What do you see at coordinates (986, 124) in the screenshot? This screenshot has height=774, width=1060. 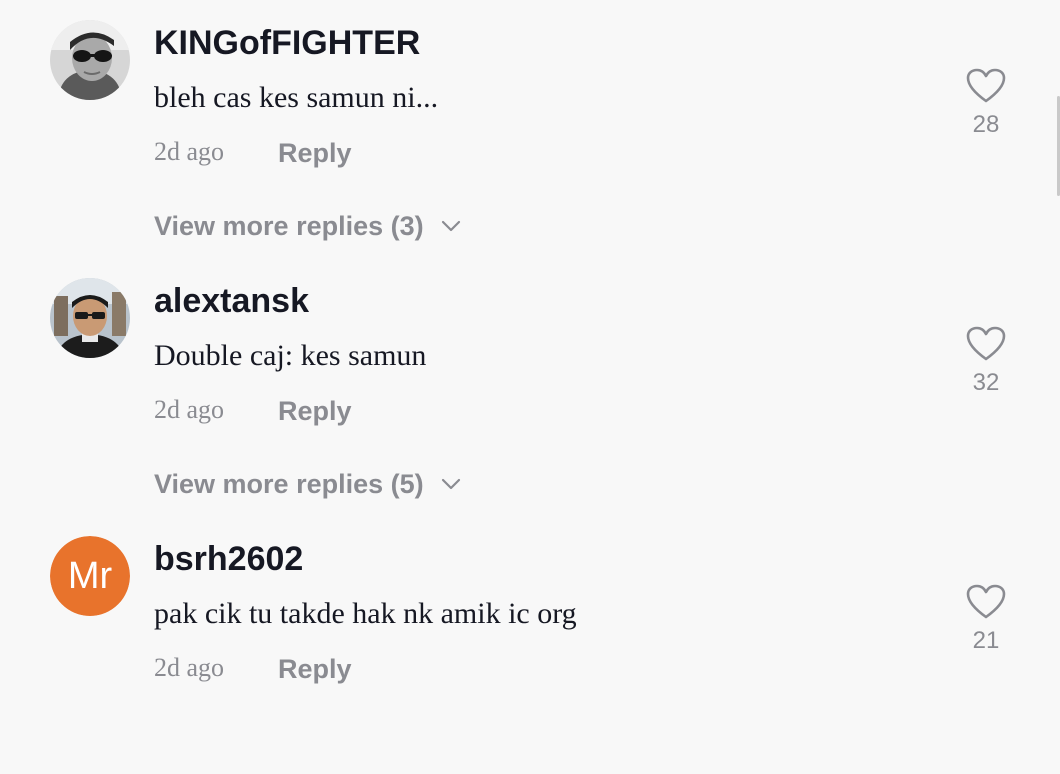 I see `like-count: 28` at bounding box center [986, 124].